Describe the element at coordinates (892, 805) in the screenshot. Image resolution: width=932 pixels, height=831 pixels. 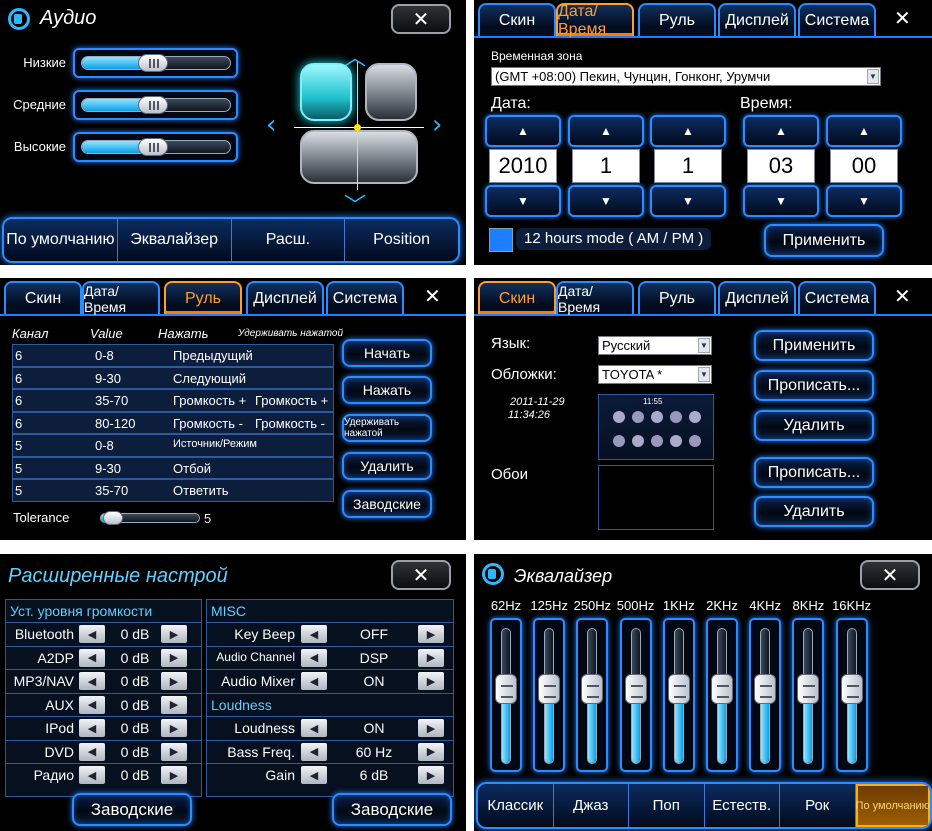
I see `preset-default: По умолчанию` at that location.